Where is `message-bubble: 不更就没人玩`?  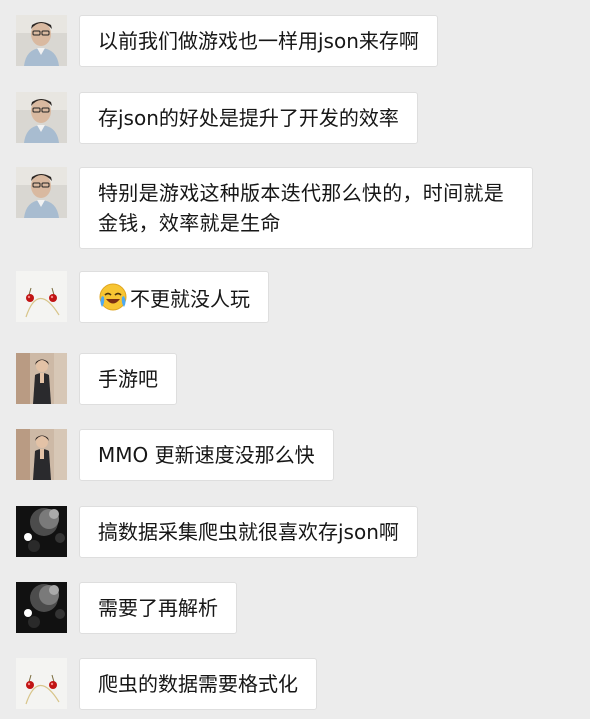
message-bubble: 不更就没人玩 is located at coordinates (174, 297).